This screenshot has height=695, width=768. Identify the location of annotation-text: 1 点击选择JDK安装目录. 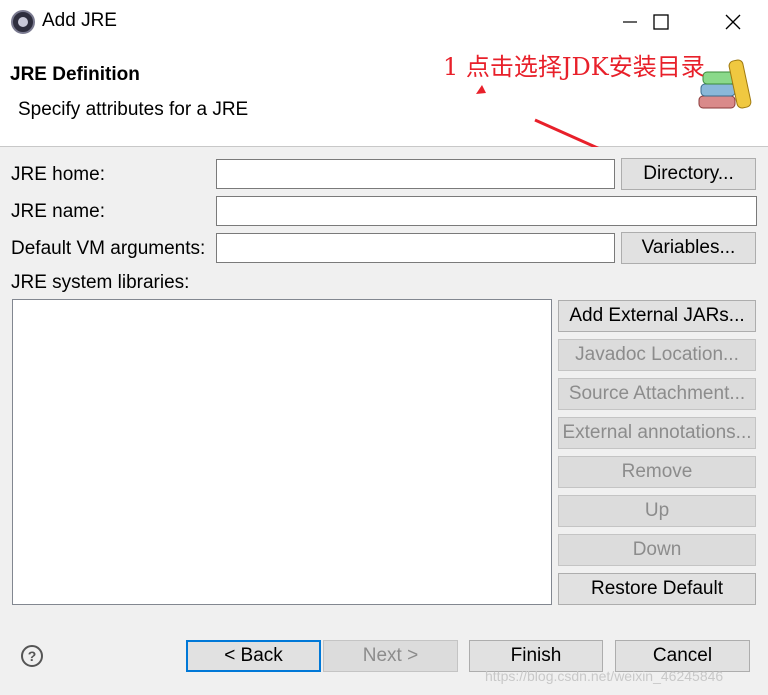
(574, 67).